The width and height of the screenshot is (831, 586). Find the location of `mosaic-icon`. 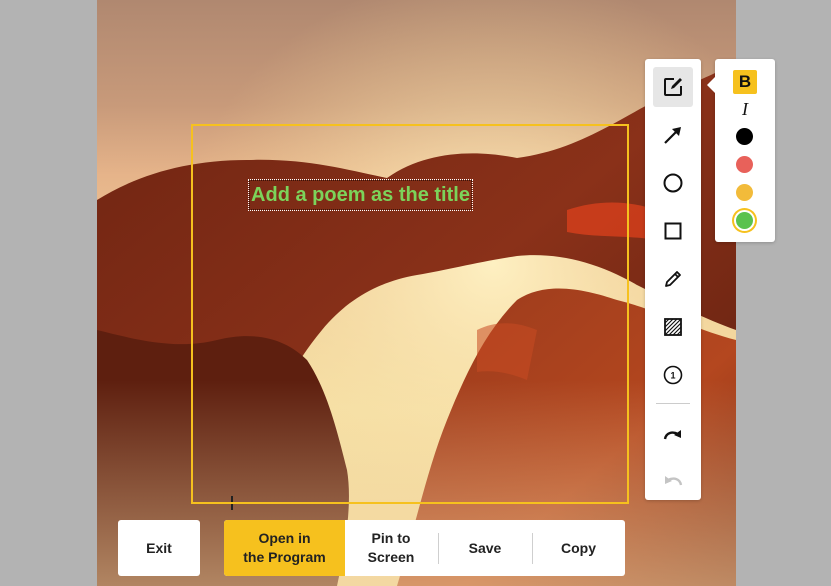

mosaic-icon is located at coordinates (673, 327).